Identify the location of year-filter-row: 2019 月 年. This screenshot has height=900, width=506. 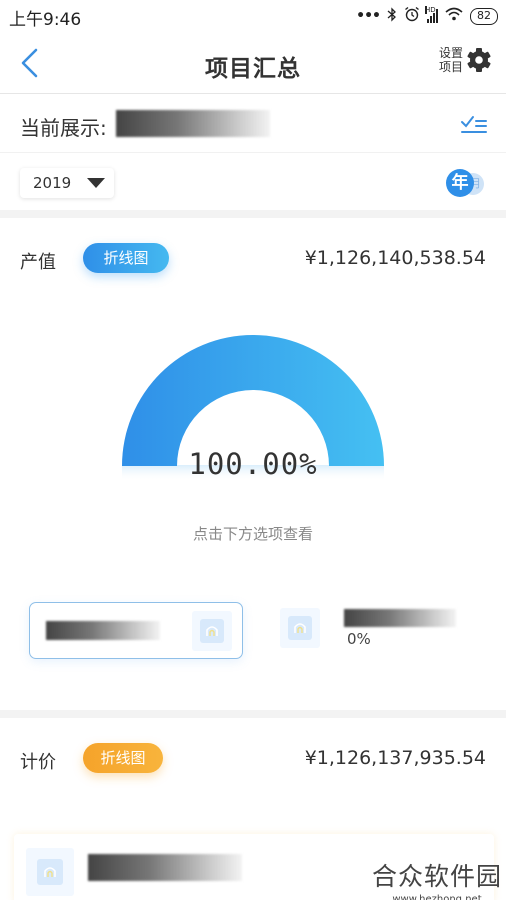
(253, 182).